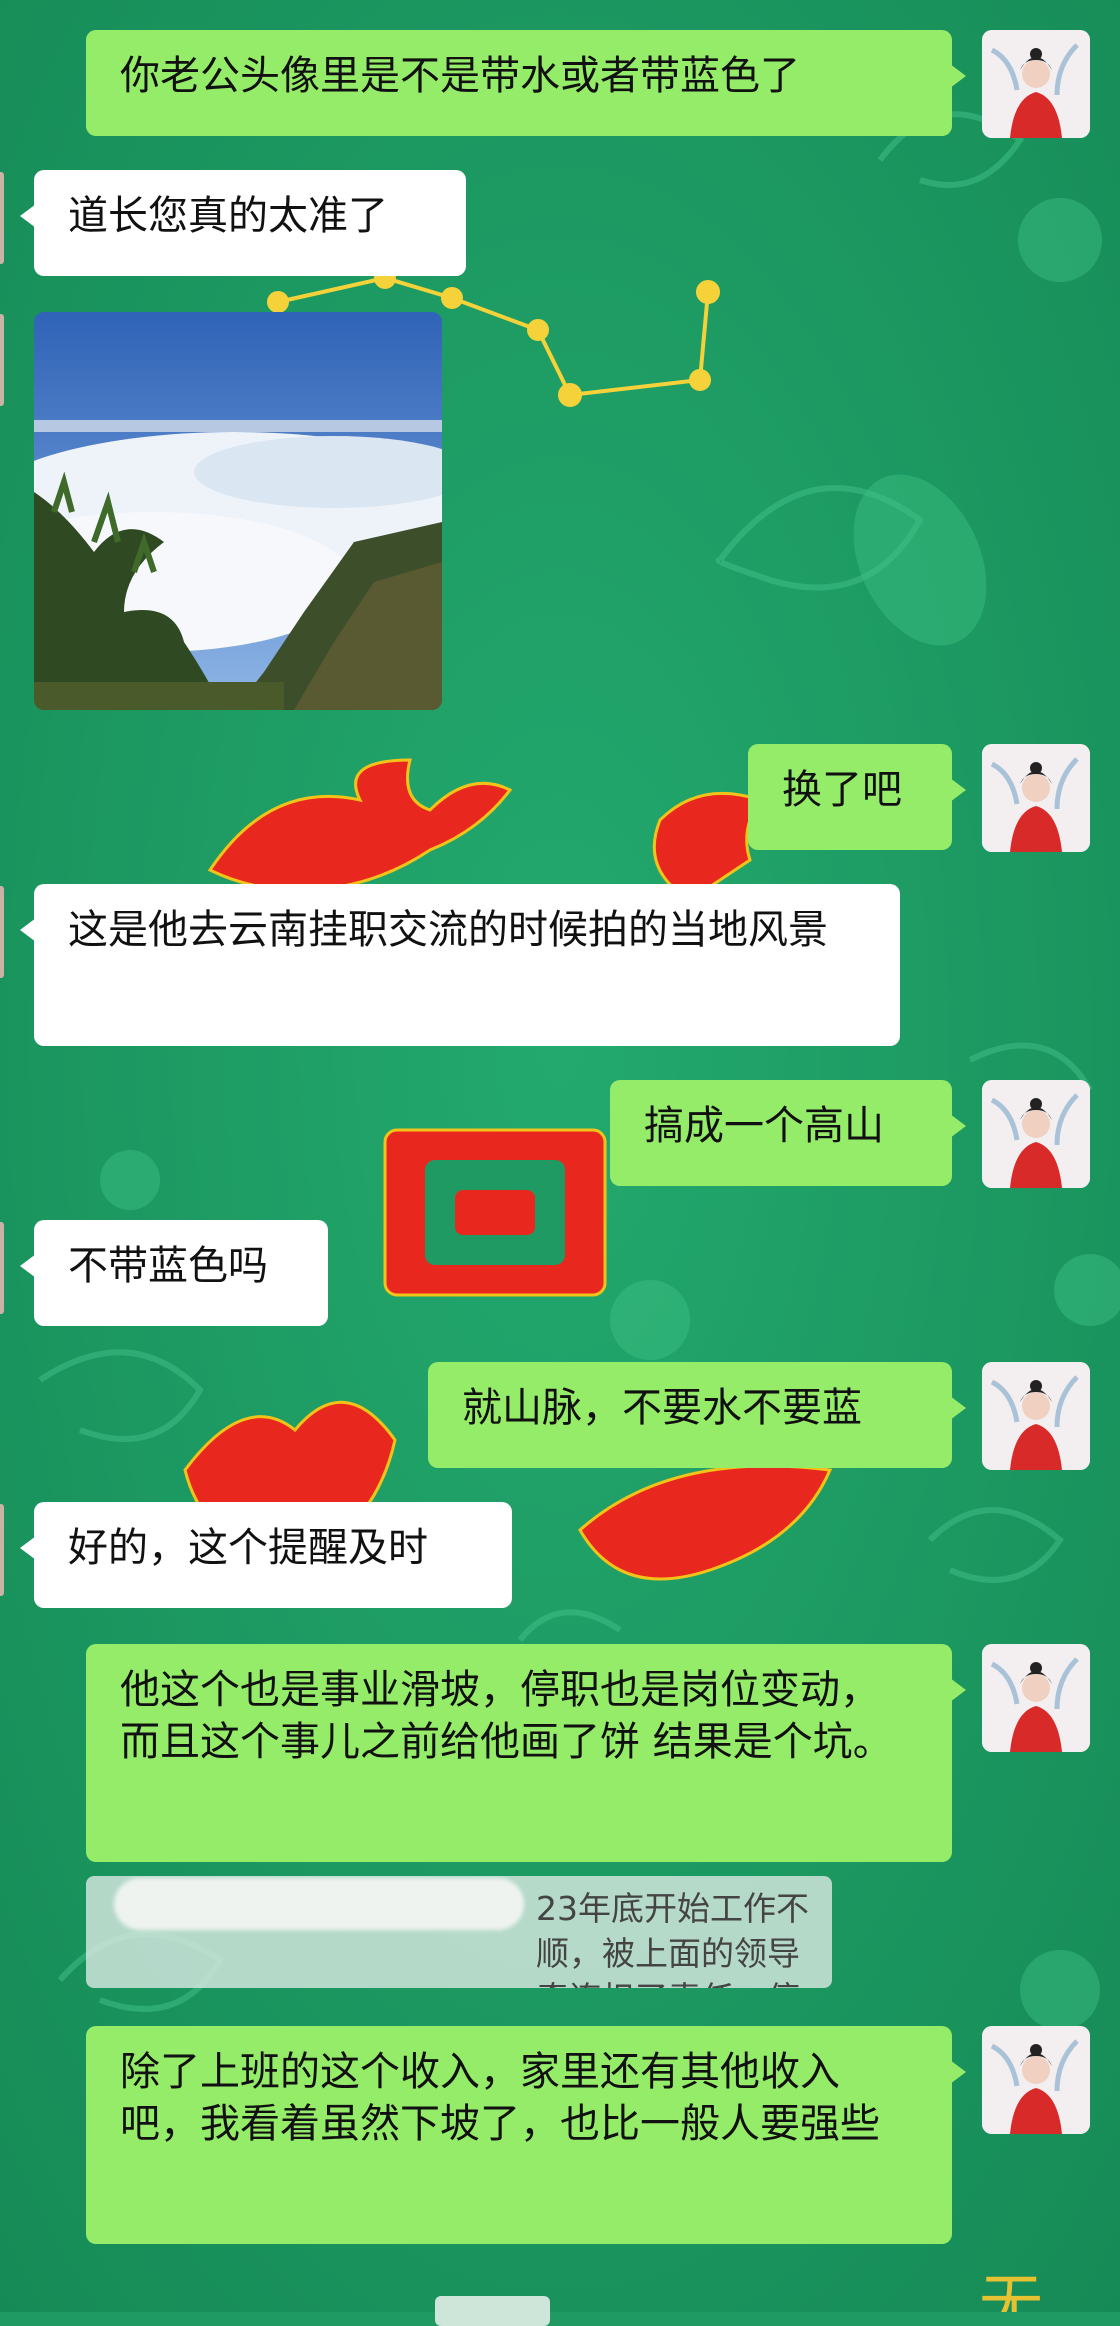 This screenshot has width=1120, height=2326. Describe the element at coordinates (460, 76) in the screenshot. I see `message-text: 你老公头像里是不是带水或者带蓝色了` at that location.